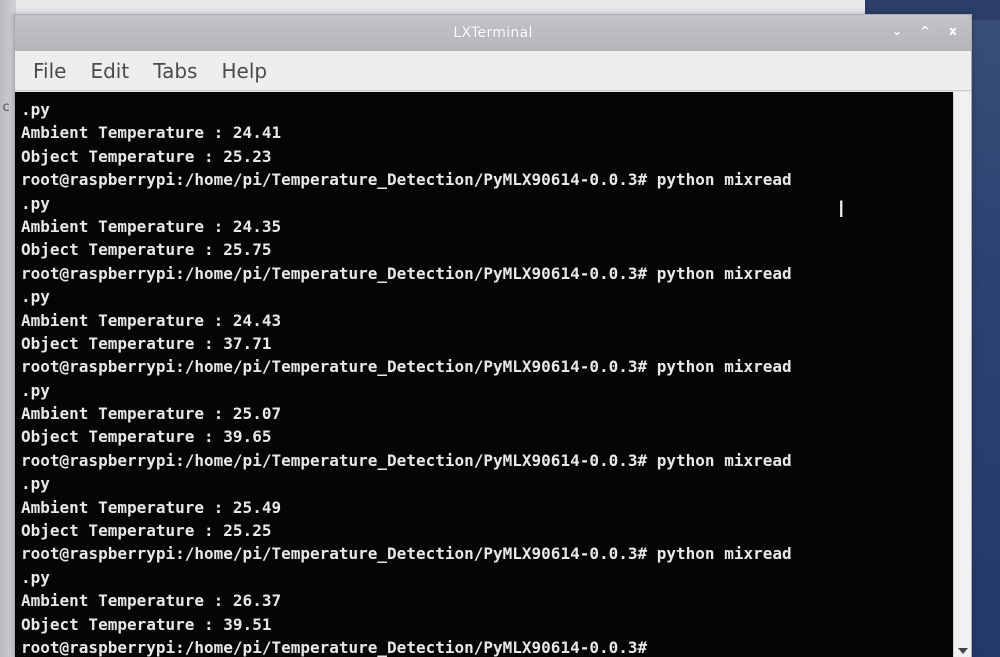 The height and width of the screenshot is (657, 1000). What do you see at coordinates (6, 107) in the screenshot?
I see `desktop-left-glyph: c` at bounding box center [6, 107].